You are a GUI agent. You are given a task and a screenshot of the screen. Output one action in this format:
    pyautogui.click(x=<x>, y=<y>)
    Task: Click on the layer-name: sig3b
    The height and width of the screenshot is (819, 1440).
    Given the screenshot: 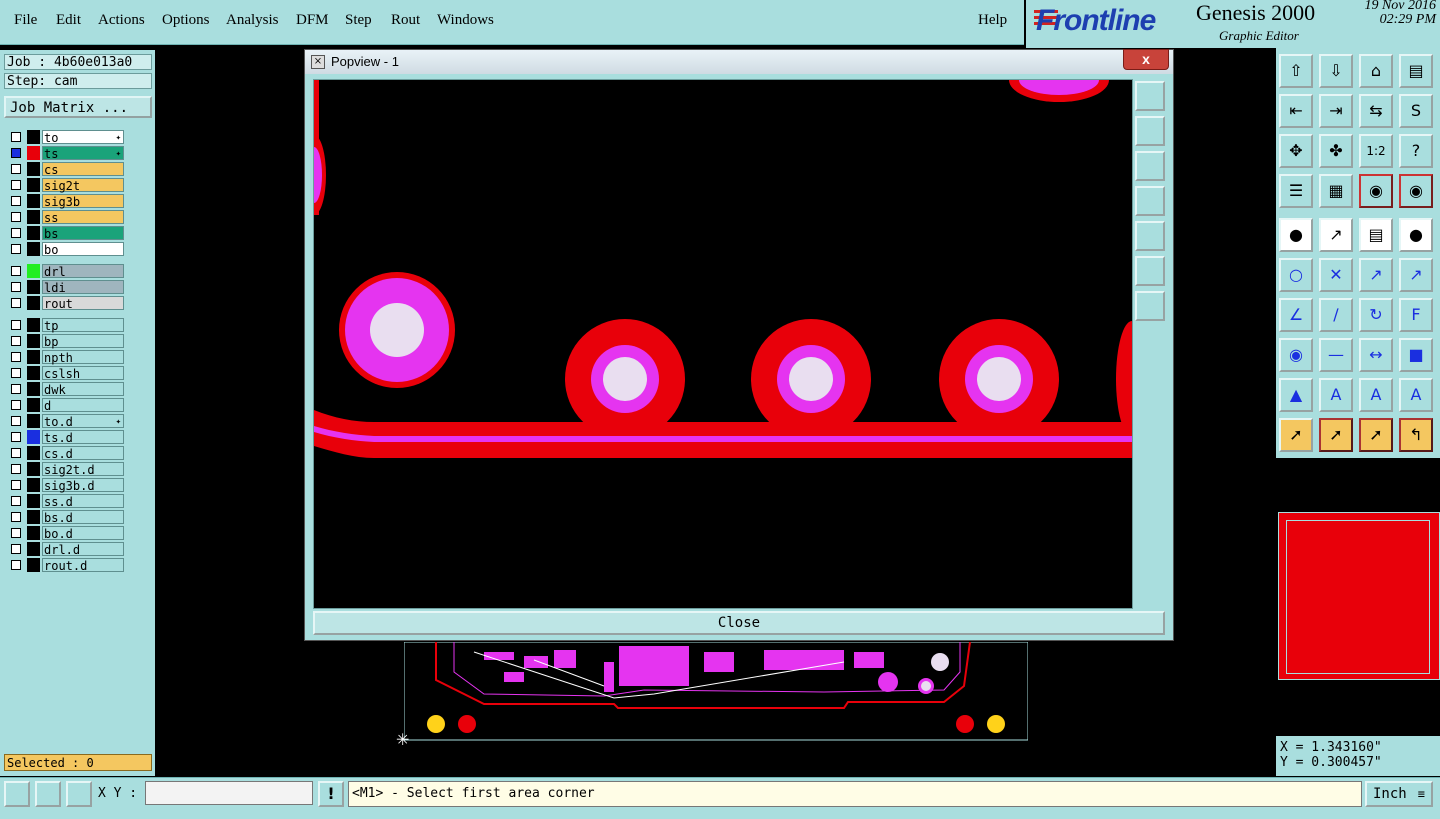 What is the action you would take?
    pyautogui.click(x=83, y=201)
    